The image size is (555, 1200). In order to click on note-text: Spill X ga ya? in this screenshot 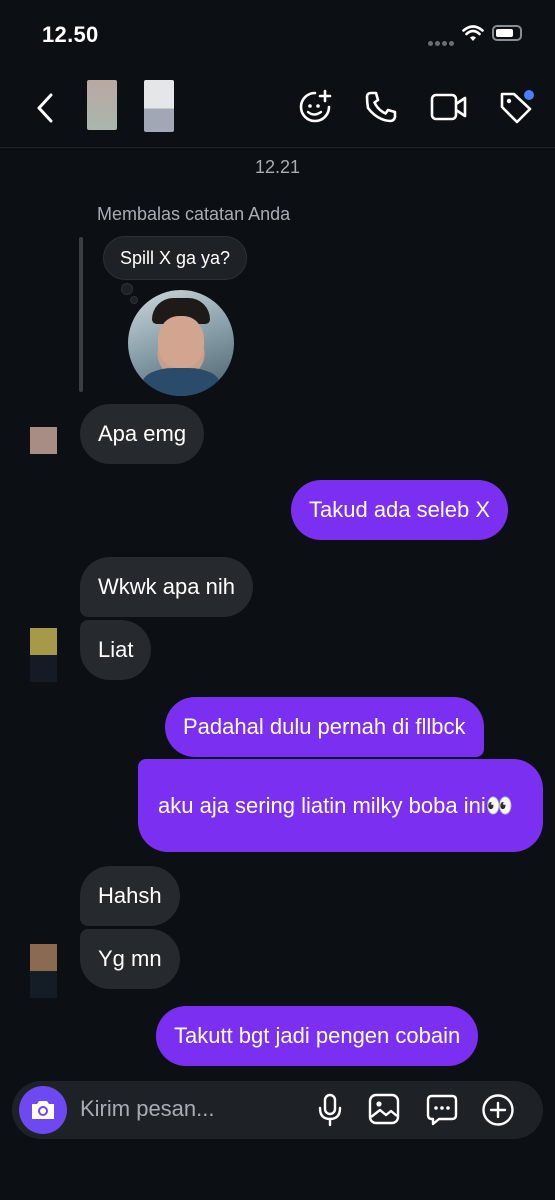, I will do `click(175, 257)`.